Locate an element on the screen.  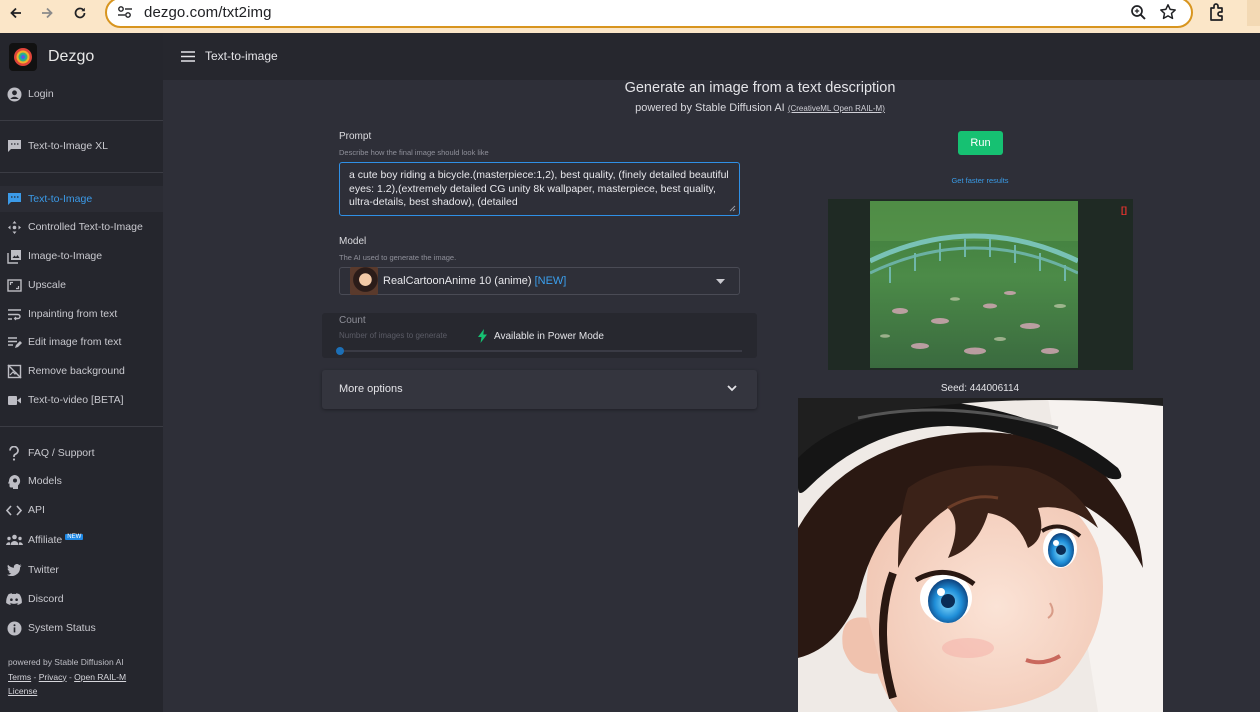
edit-note-icon is located at coordinates (14, 342).